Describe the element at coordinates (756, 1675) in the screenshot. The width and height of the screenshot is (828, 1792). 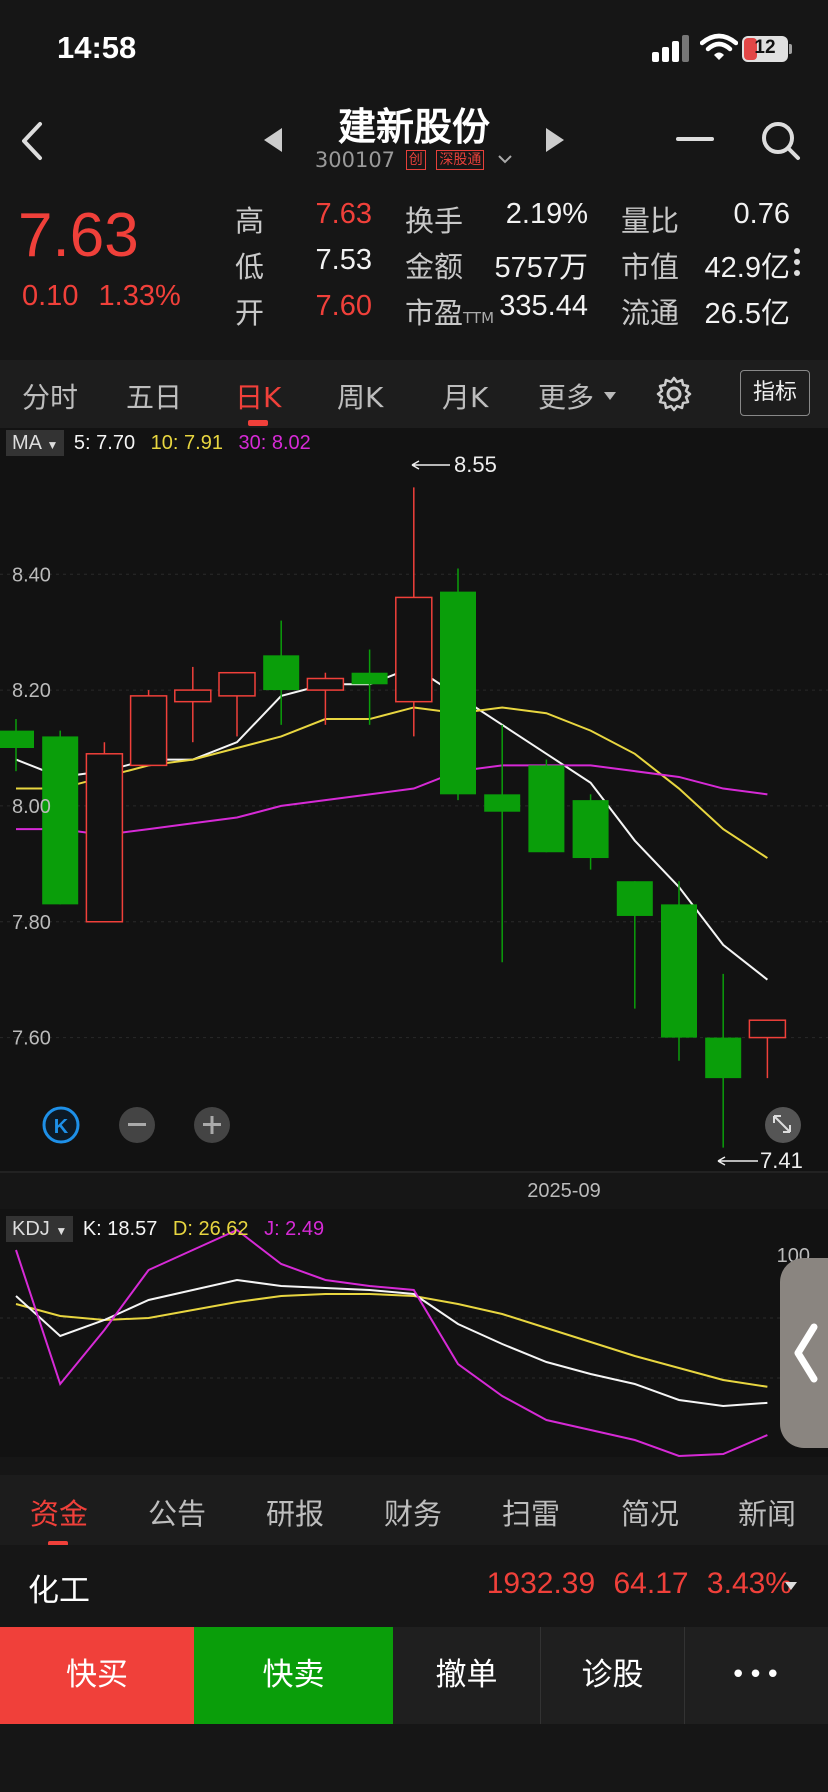
I see `more-actions-button: •••` at that location.